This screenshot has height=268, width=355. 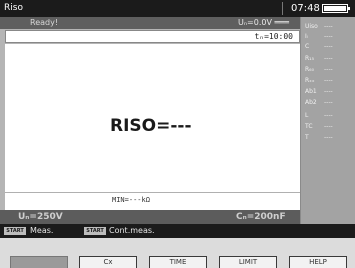 I want to click on status-text: Ready!, so click(x=44, y=22).